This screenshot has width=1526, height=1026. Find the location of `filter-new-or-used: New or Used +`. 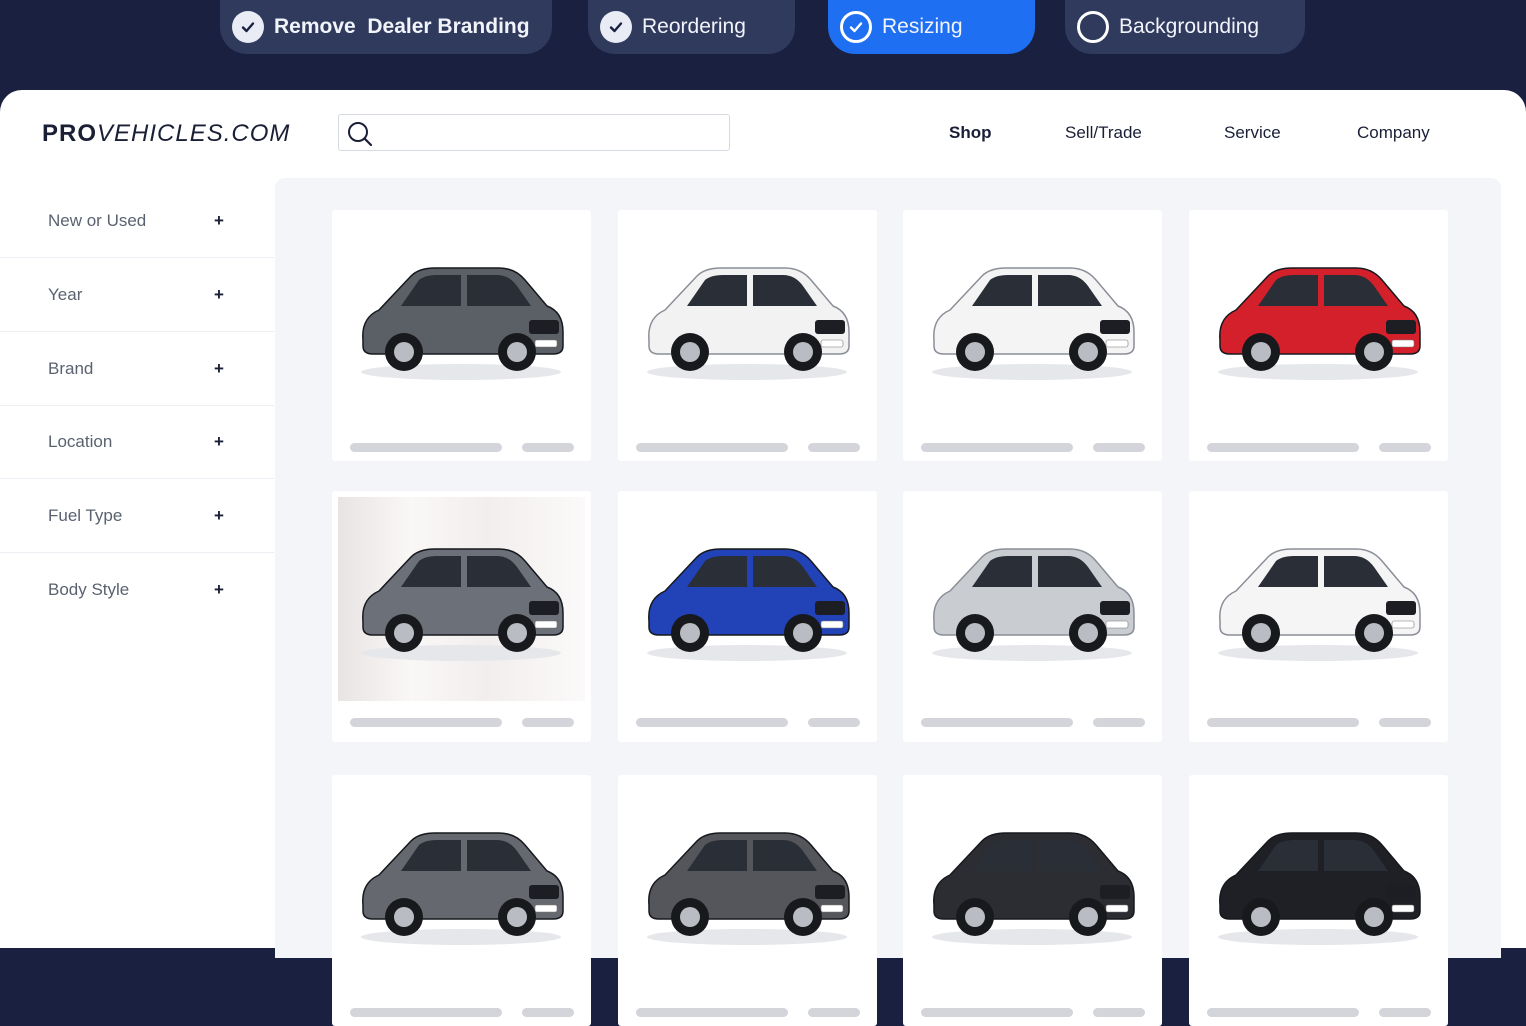

filter-new-or-used: New or Used + is located at coordinates (137, 221).